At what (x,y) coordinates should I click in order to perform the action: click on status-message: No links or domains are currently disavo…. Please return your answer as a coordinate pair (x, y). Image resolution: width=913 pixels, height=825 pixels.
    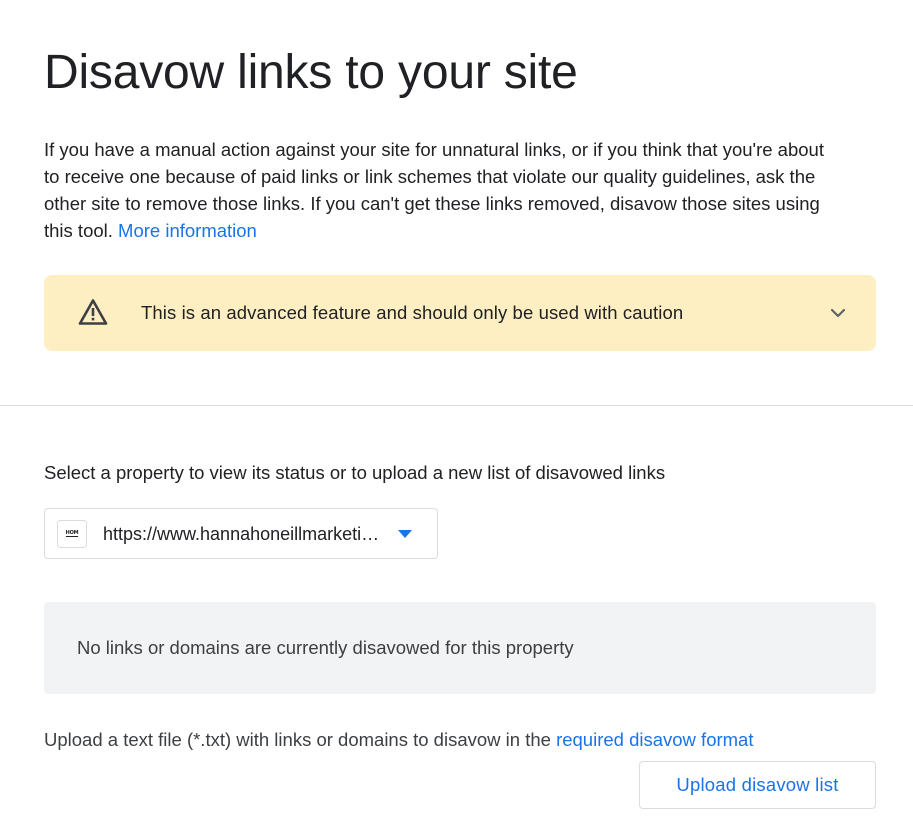
    Looking at the image, I should click on (325, 647).